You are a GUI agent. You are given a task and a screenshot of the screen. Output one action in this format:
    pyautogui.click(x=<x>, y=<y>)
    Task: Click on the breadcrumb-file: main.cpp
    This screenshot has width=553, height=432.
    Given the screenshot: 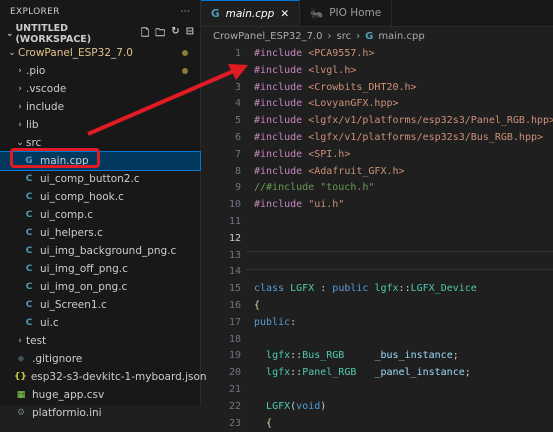 What is the action you would take?
    pyautogui.click(x=401, y=36)
    